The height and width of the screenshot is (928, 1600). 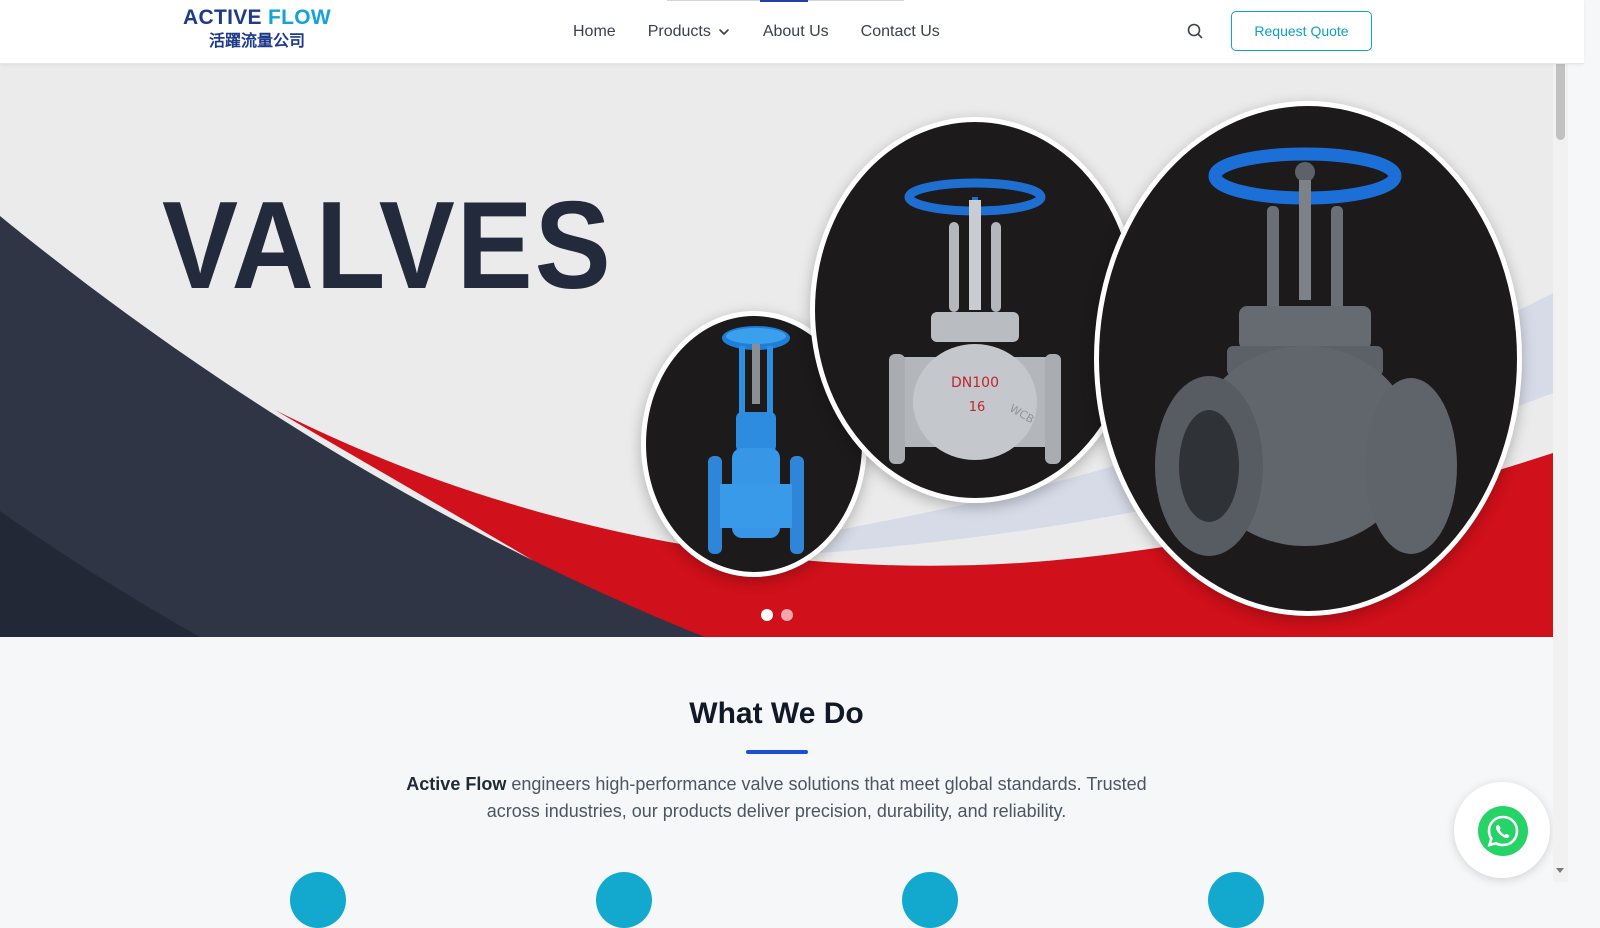 What do you see at coordinates (256, 40) in the screenshot?
I see `logo-chinese-name: 活躍流量公司` at bounding box center [256, 40].